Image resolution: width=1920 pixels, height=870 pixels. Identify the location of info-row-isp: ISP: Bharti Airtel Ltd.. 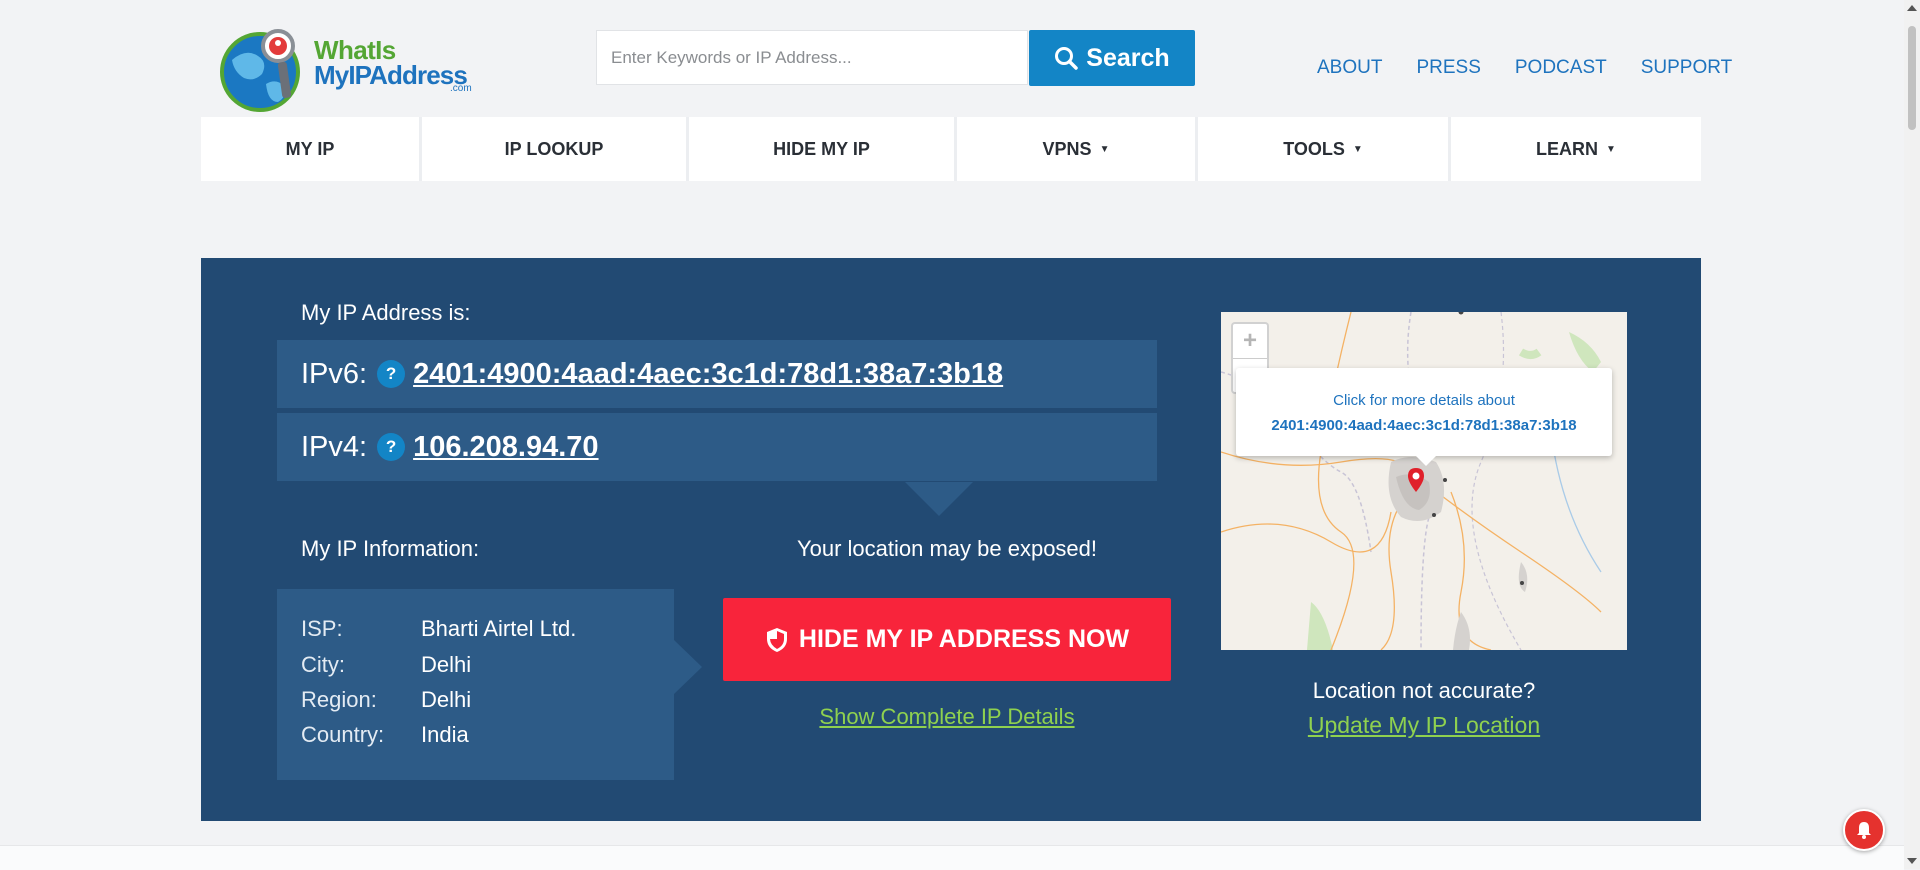
(438, 629).